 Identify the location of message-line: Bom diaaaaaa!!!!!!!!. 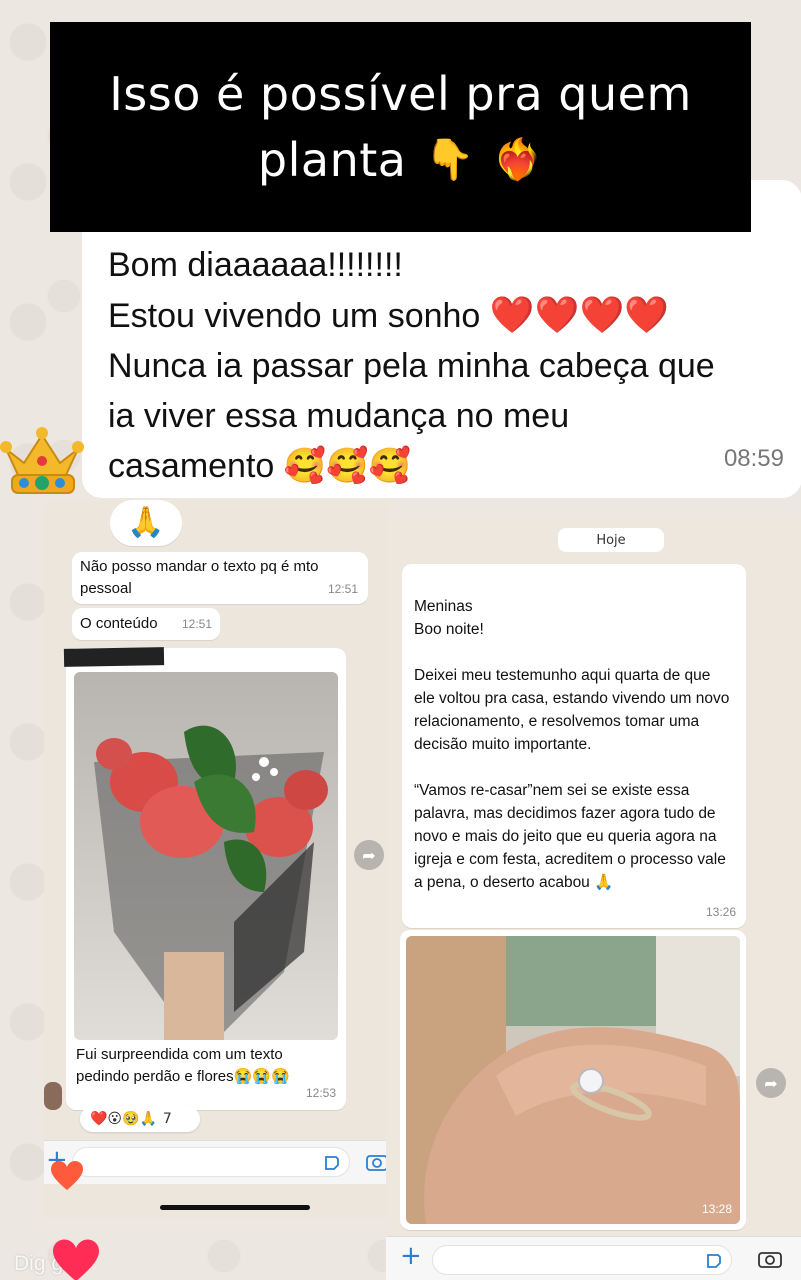
(255, 265).